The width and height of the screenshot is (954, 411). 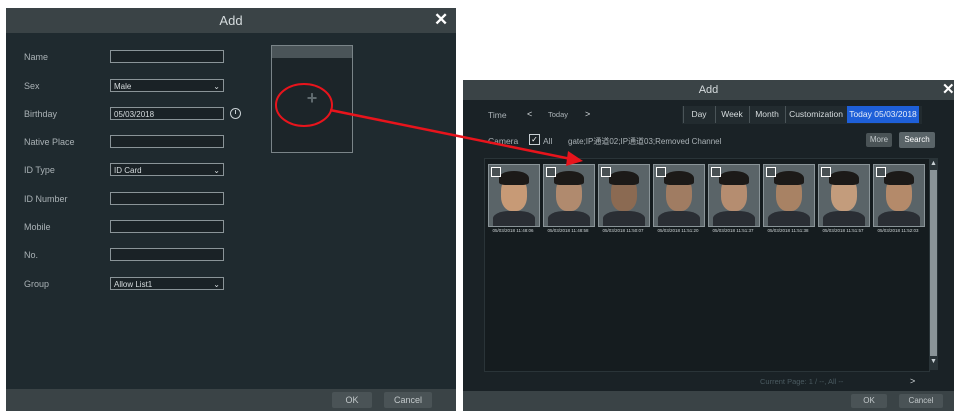 I want to click on tab-customization: Customization, so click(x=815, y=114).